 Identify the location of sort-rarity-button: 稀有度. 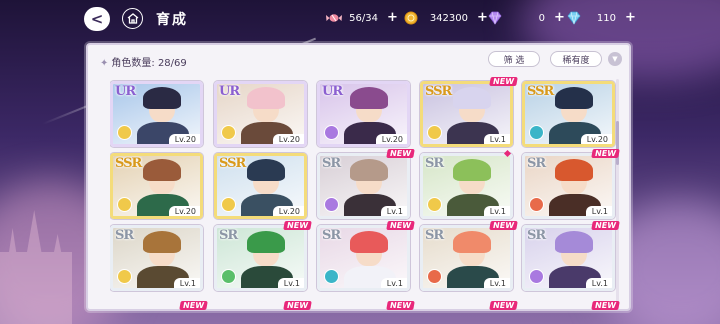
(576, 59).